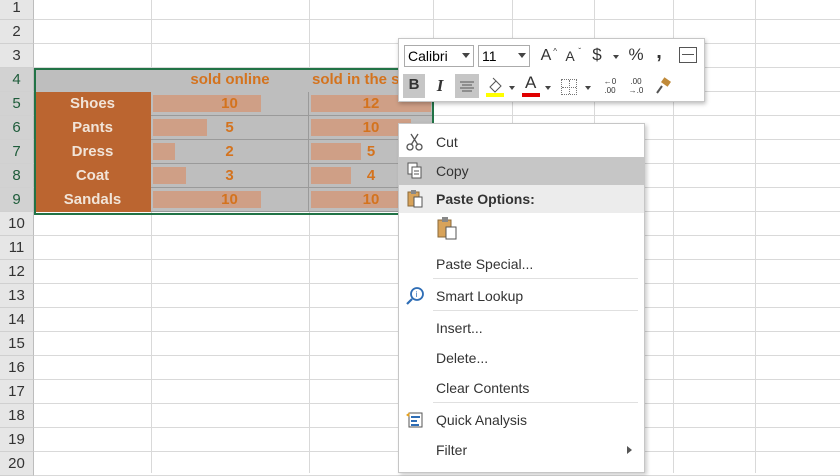 This screenshot has width=840, height=476. What do you see at coordinates (17, 32) in the screenshot?
I see `row-header: 2` at bounding box center [17, 32].